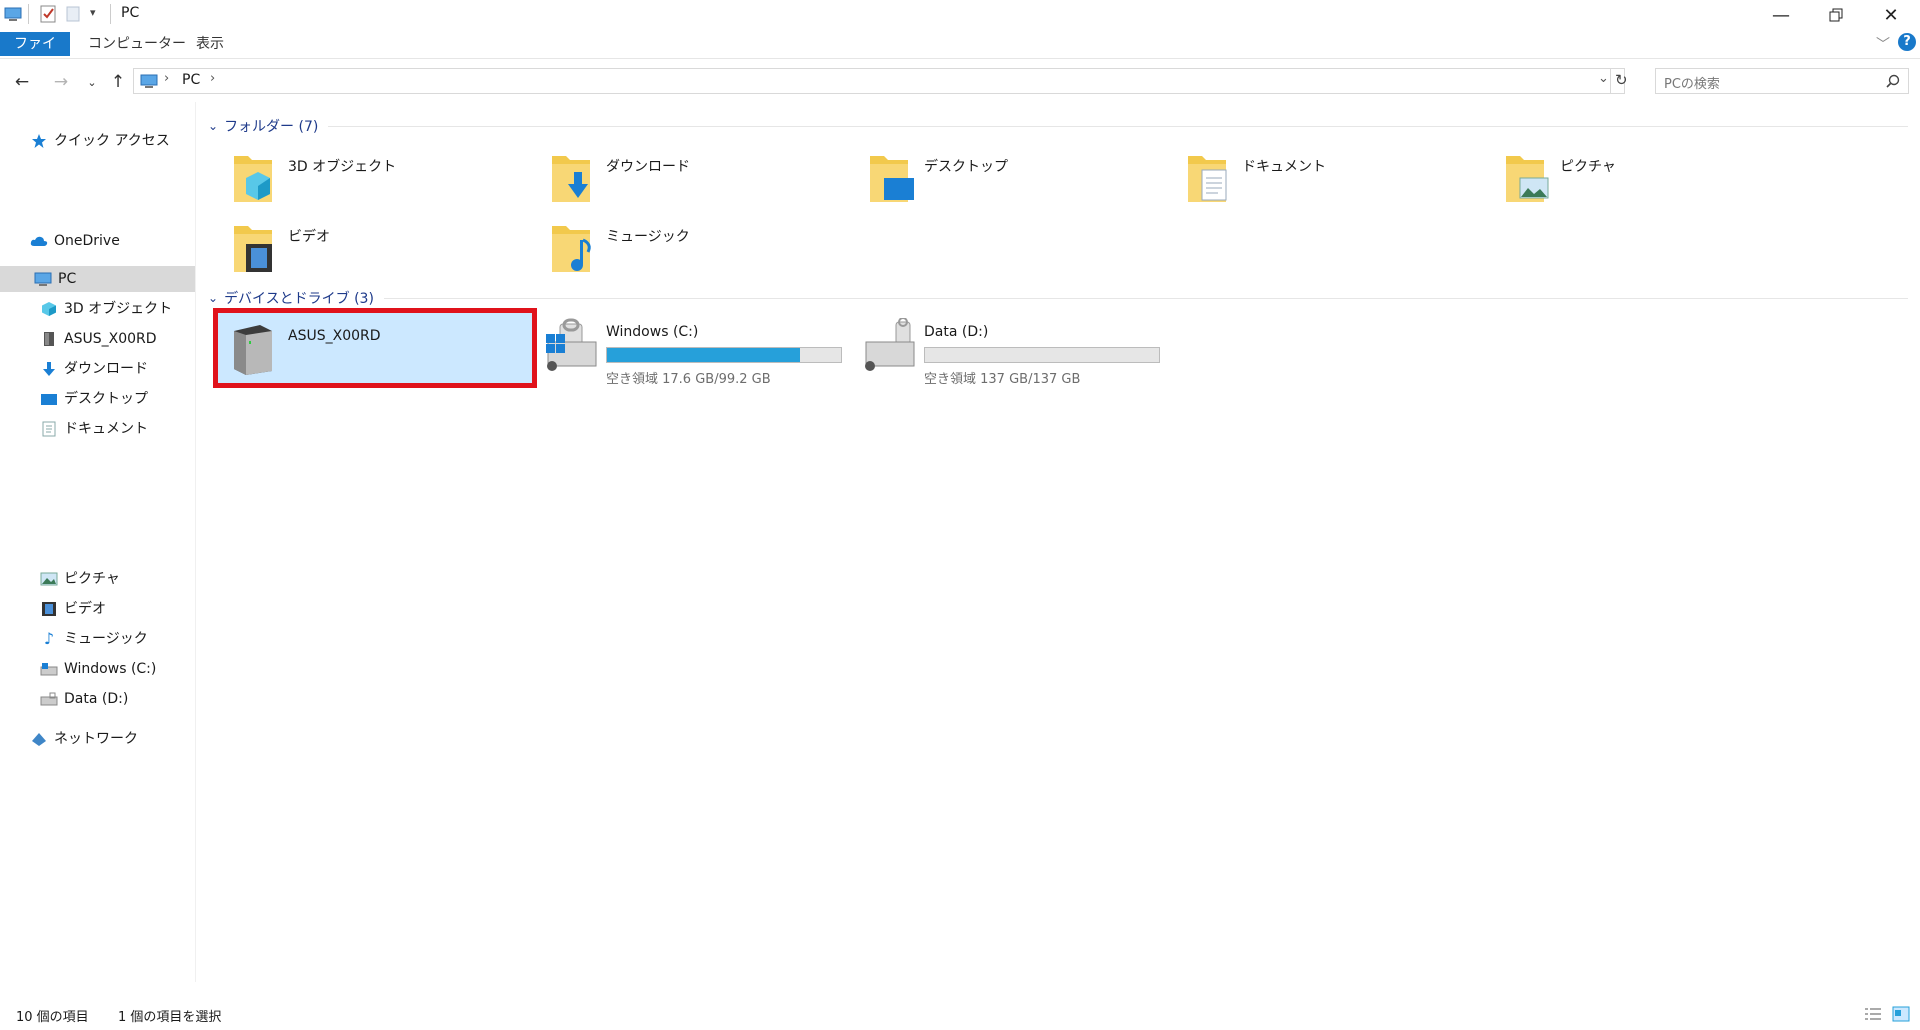 The width and height of the screenshot is (1920, 1030). Describe the element at coordinates (960, 53) in the screenshot. I see `ribbon-tabs: ファイル コンピューター 表示 ﹀ ?` at that location.